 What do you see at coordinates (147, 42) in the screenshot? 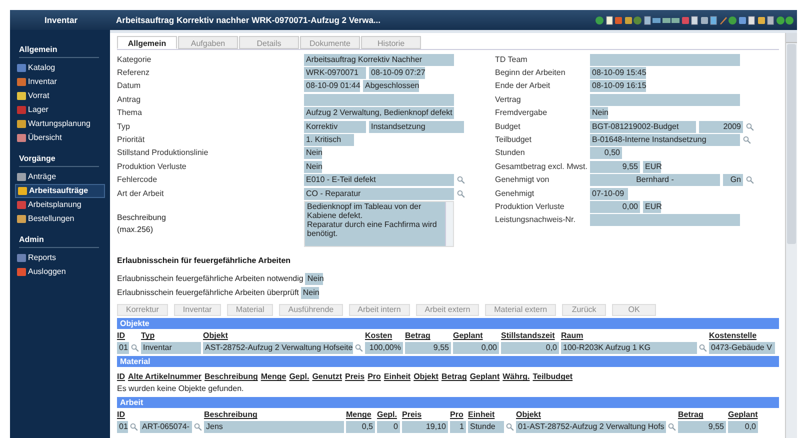
I see `tab: Allgemein` at bounding box center [147, 42].